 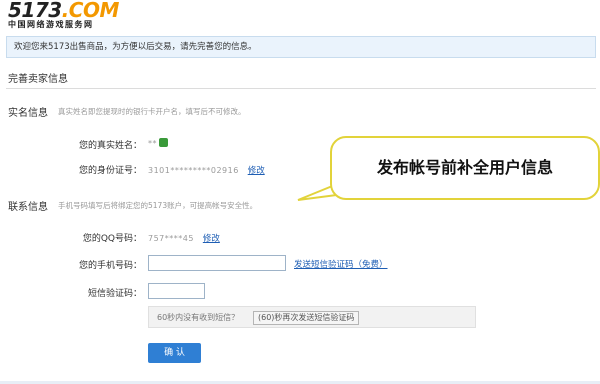 What do you see at coordinates (176, 291) in the screenshot?
I see `sms-code-input` at bounding box center [176, 291].